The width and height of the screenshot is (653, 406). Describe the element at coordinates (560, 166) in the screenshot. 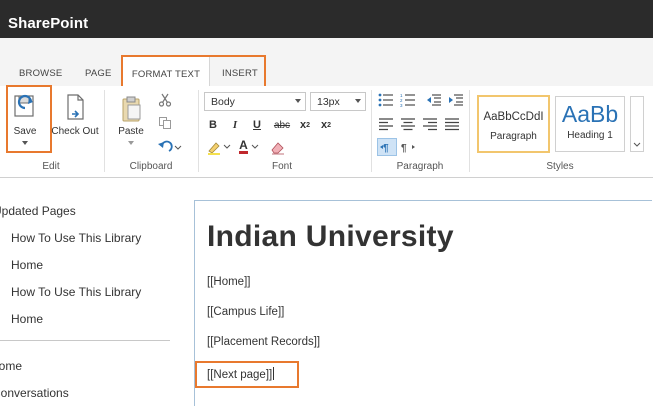

I see `styles-group-label: Styles` at that location.